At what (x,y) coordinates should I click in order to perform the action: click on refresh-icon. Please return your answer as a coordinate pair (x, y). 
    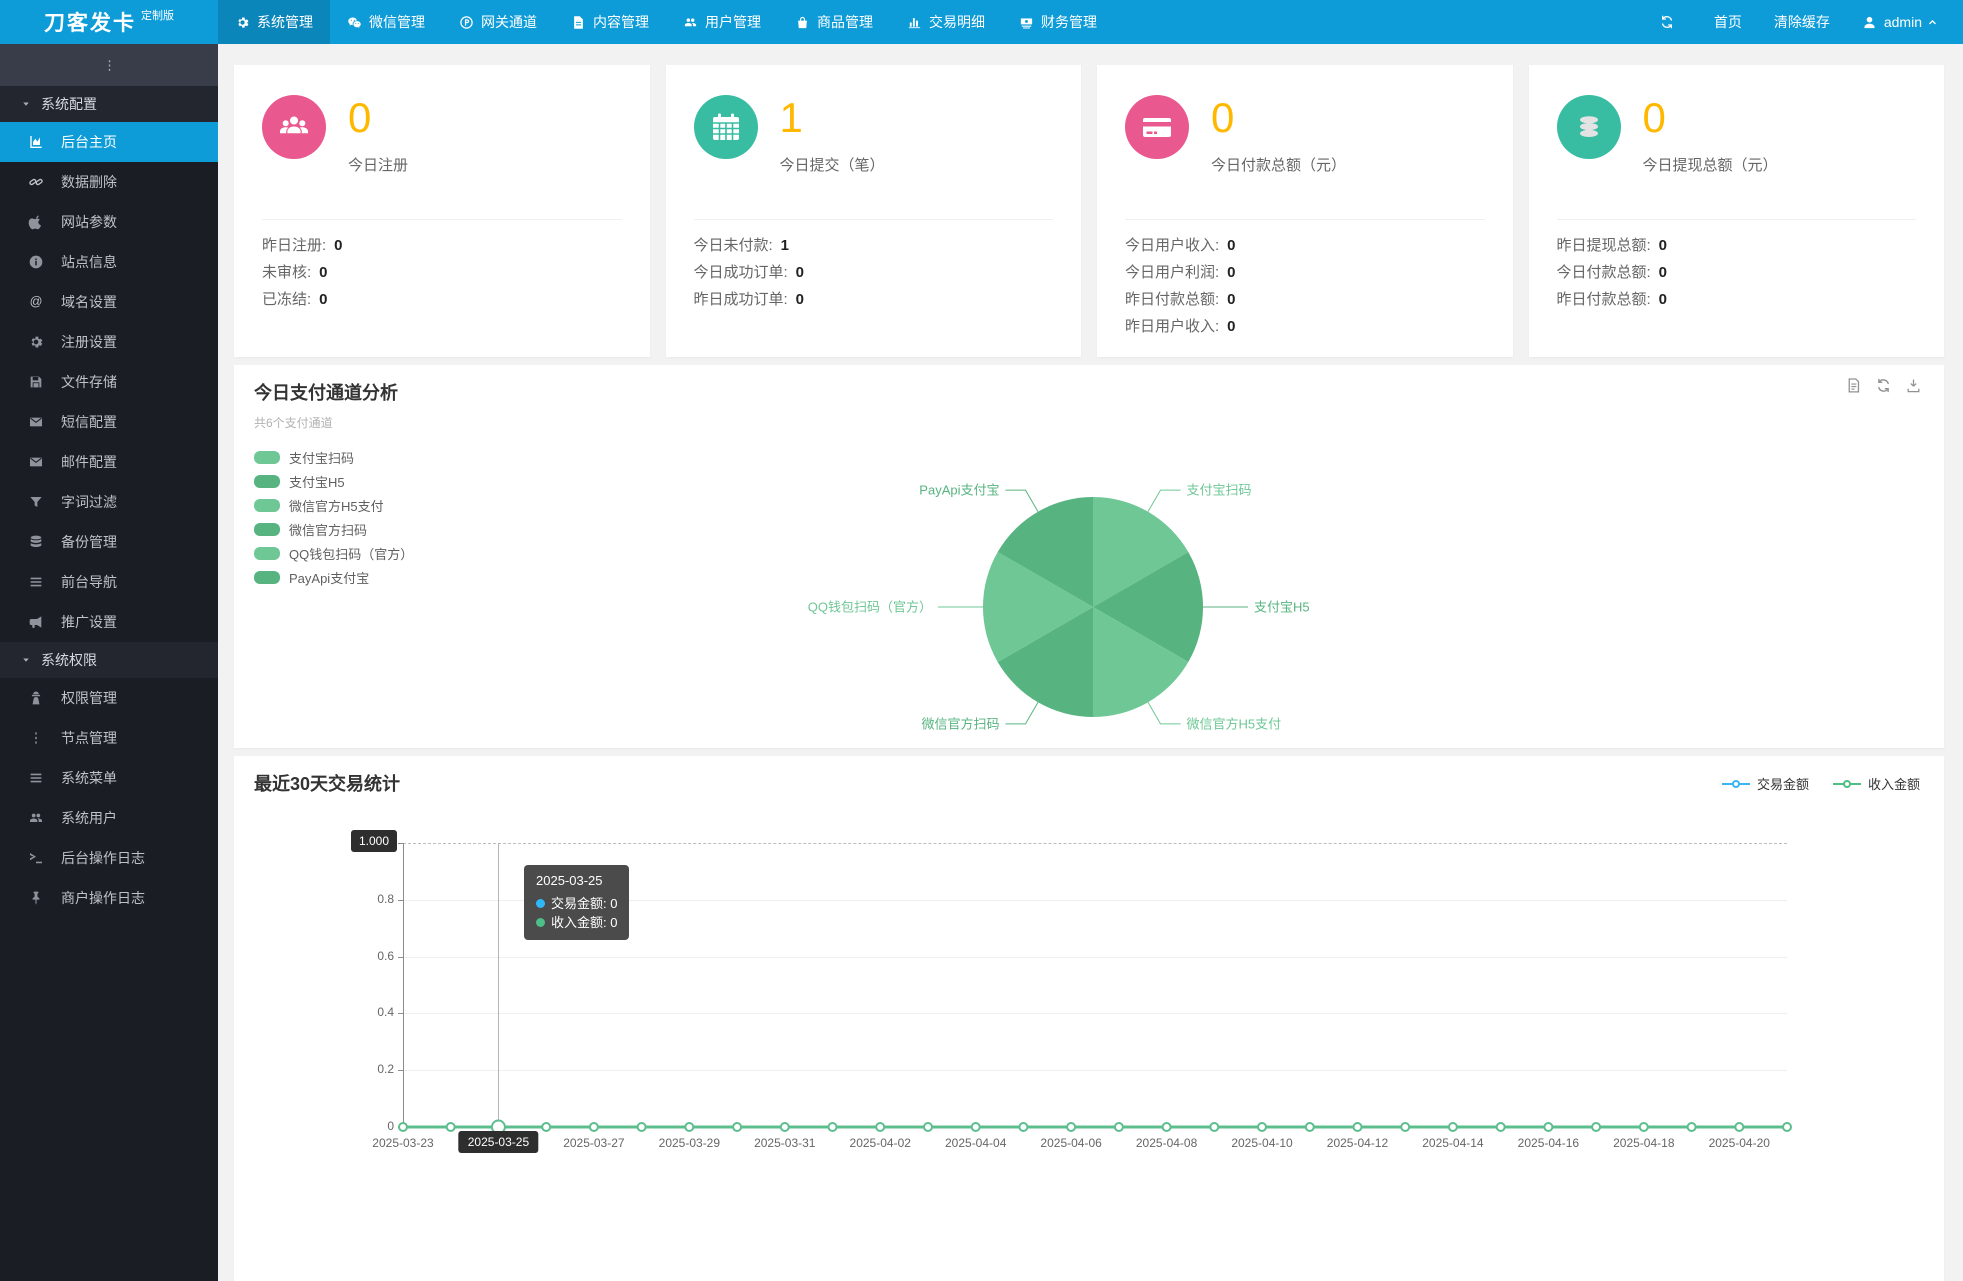
    Looking at the image, I should click on (1883, 385).